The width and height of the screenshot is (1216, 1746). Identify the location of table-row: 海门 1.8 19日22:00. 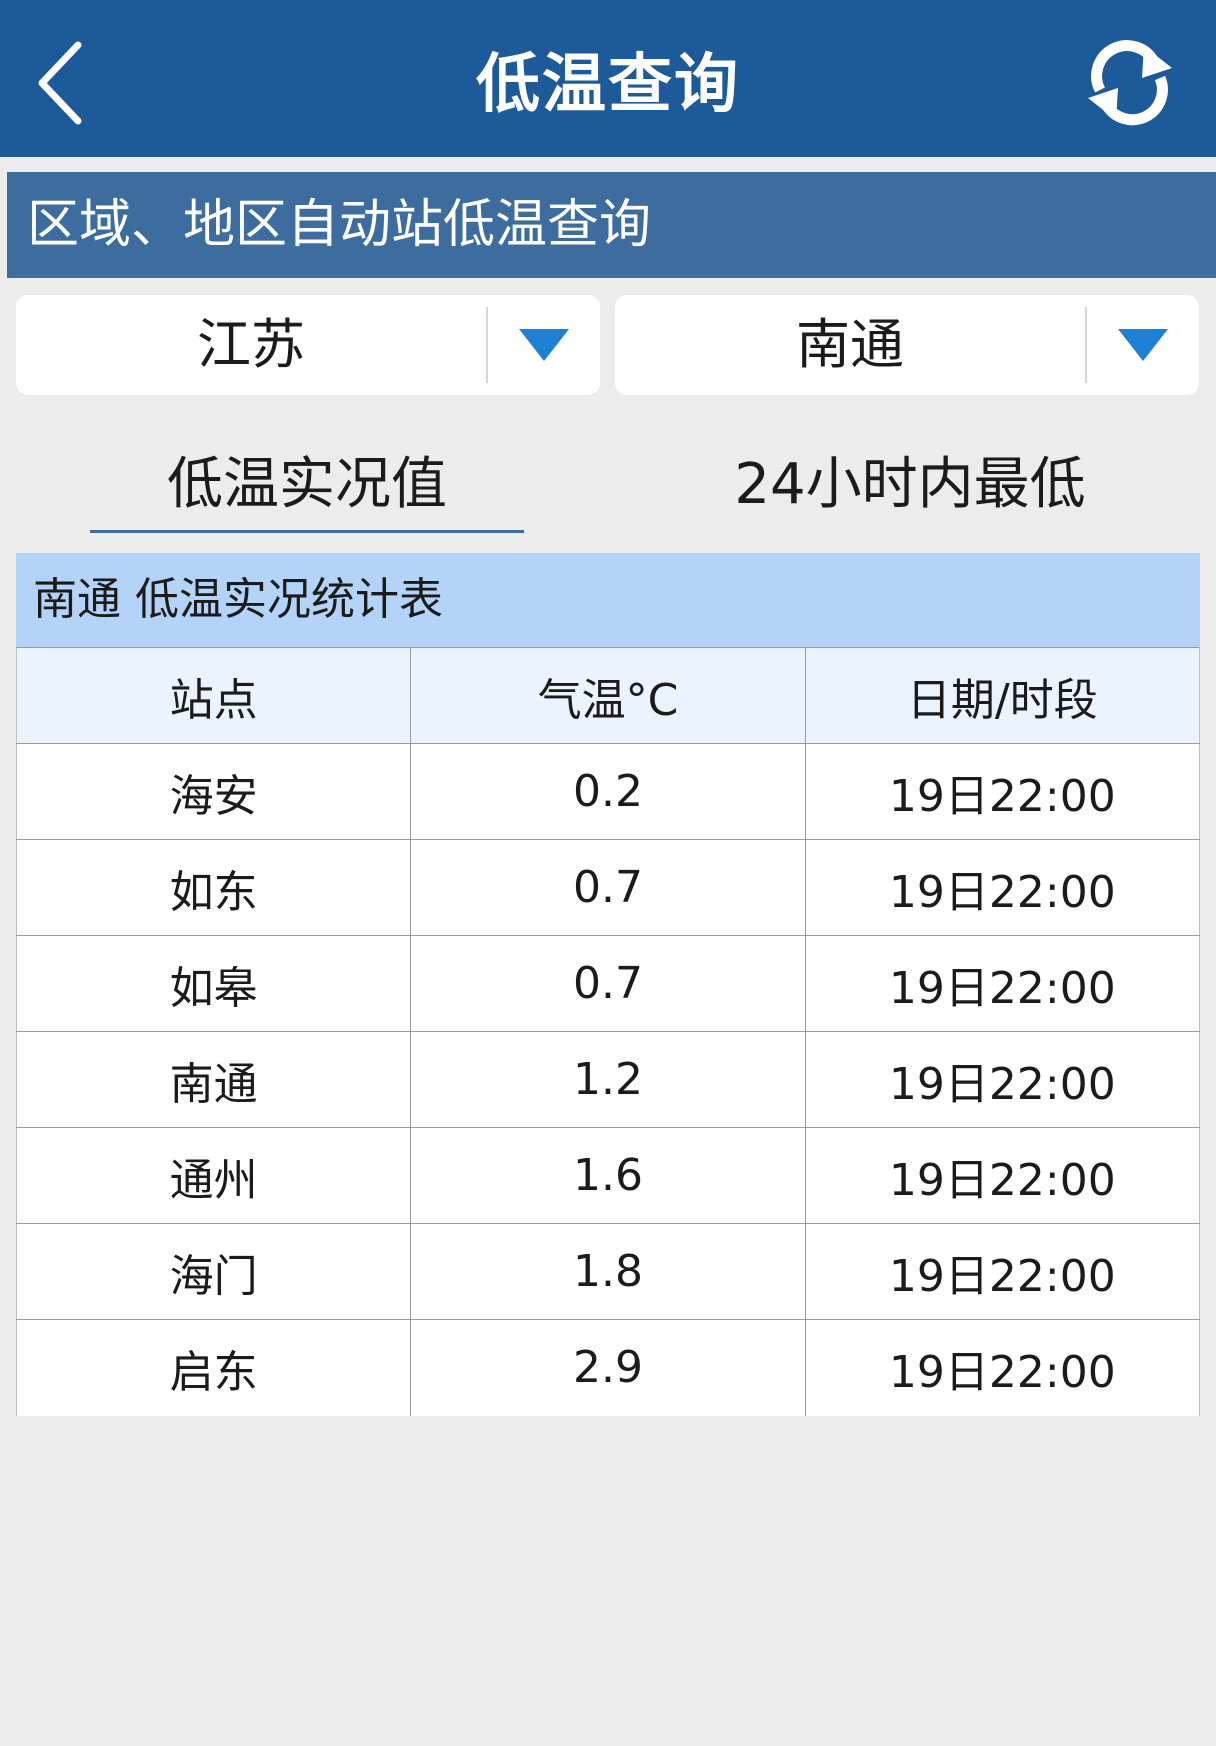
(608, 1271).